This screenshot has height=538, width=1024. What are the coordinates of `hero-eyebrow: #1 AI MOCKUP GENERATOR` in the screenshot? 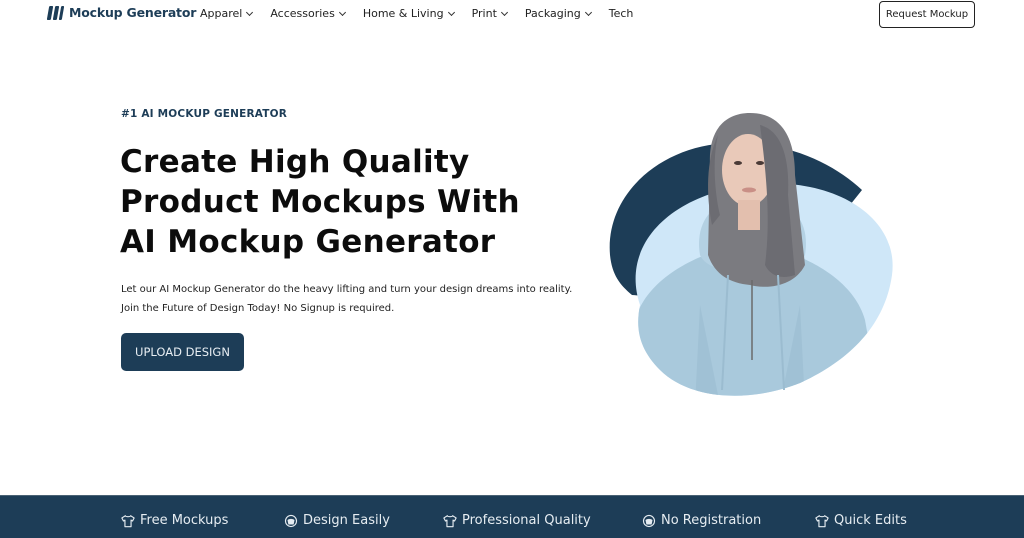 It's located at (204, 114).